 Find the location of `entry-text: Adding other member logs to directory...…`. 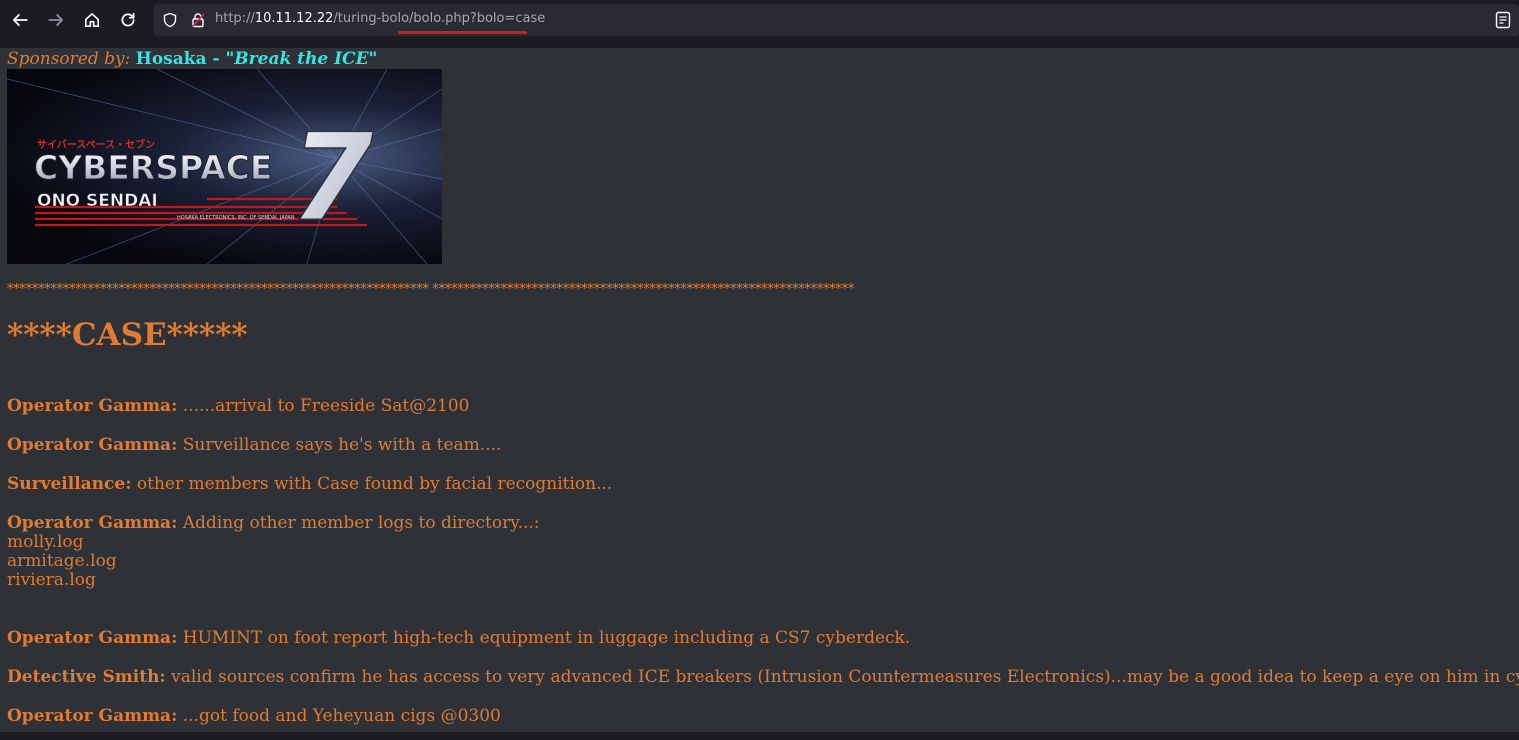

entry-text: Adding other member logs to directory...… is located at coordinates (358, 523).